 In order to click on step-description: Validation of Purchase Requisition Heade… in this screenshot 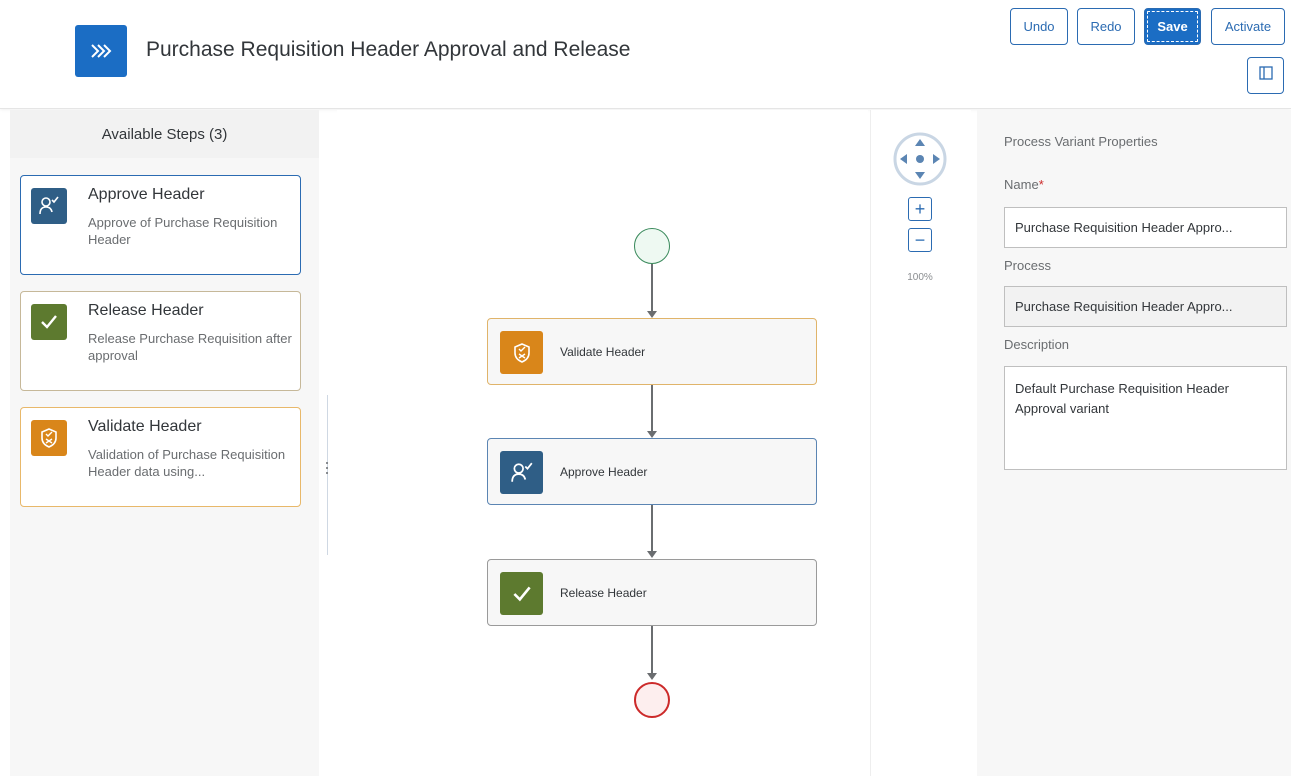, I will do `click(187, 463)`.